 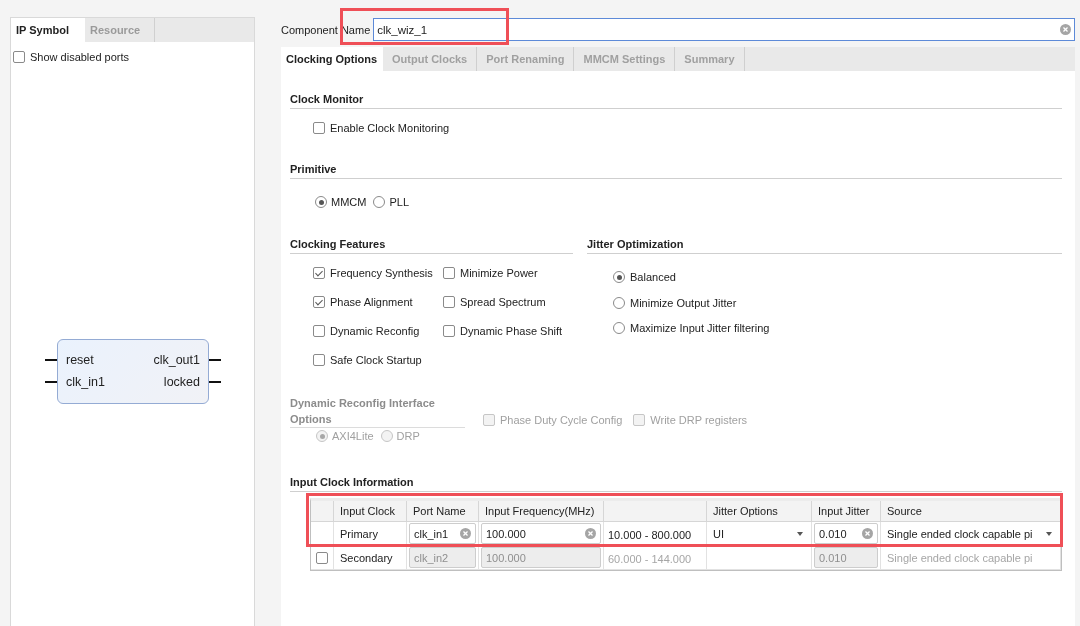 What do you see at coordinates (700, 328) in the screenshot?
I see `radio-label: Maximize Input Jitter filtering` at bounding box center [700, 328].